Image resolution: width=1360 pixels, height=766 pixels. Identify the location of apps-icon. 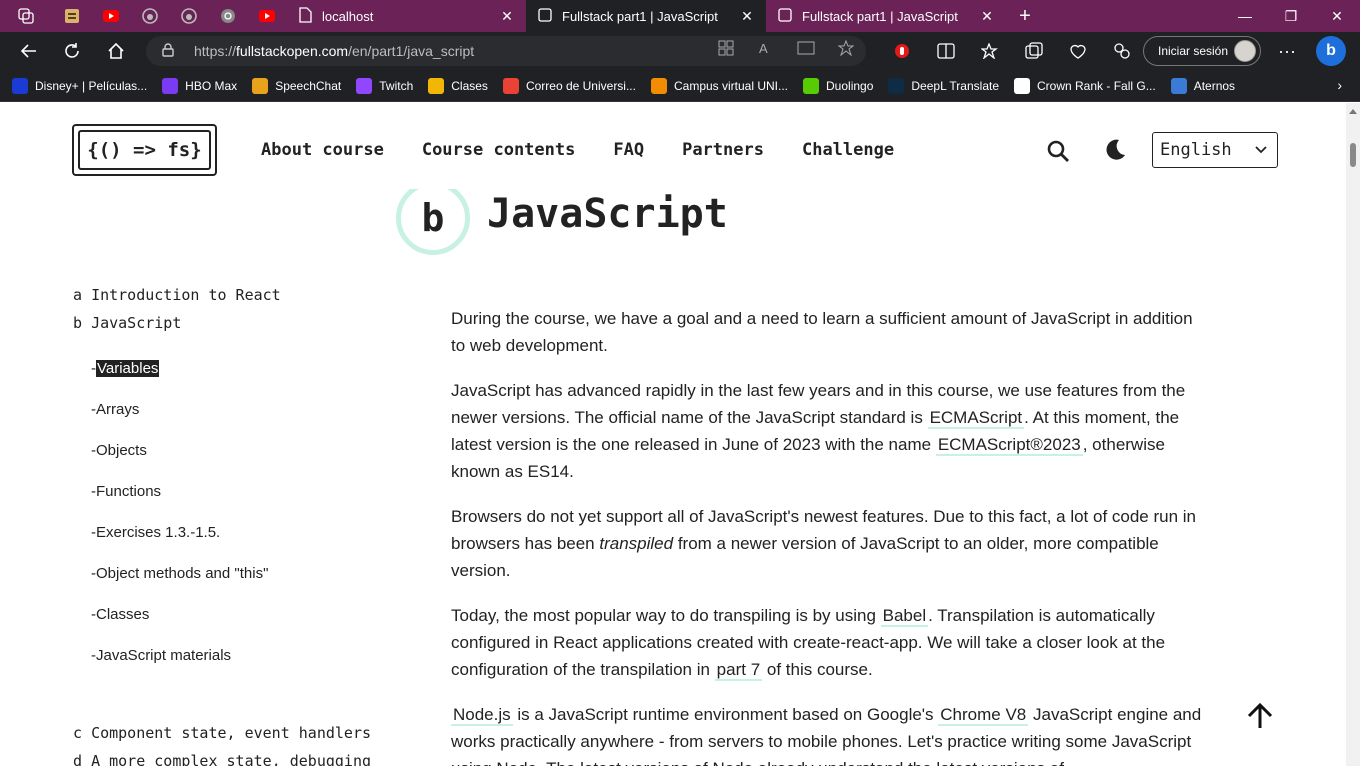
(726, 48).